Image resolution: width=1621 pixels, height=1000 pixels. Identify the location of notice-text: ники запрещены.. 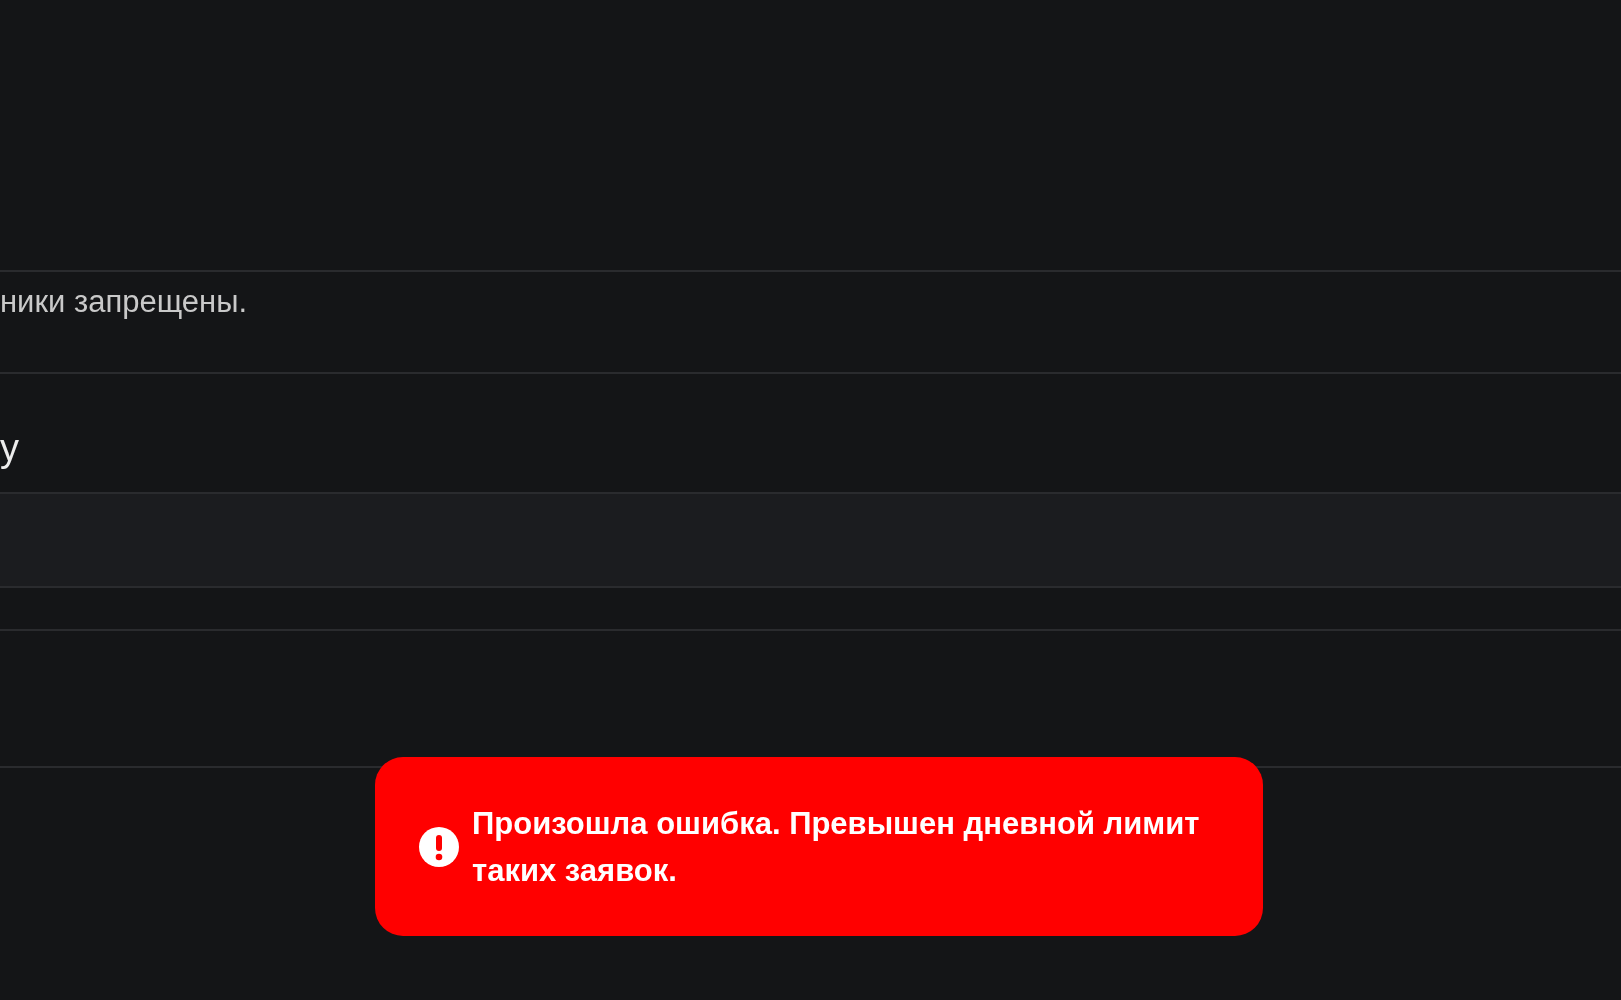
(124, 301).